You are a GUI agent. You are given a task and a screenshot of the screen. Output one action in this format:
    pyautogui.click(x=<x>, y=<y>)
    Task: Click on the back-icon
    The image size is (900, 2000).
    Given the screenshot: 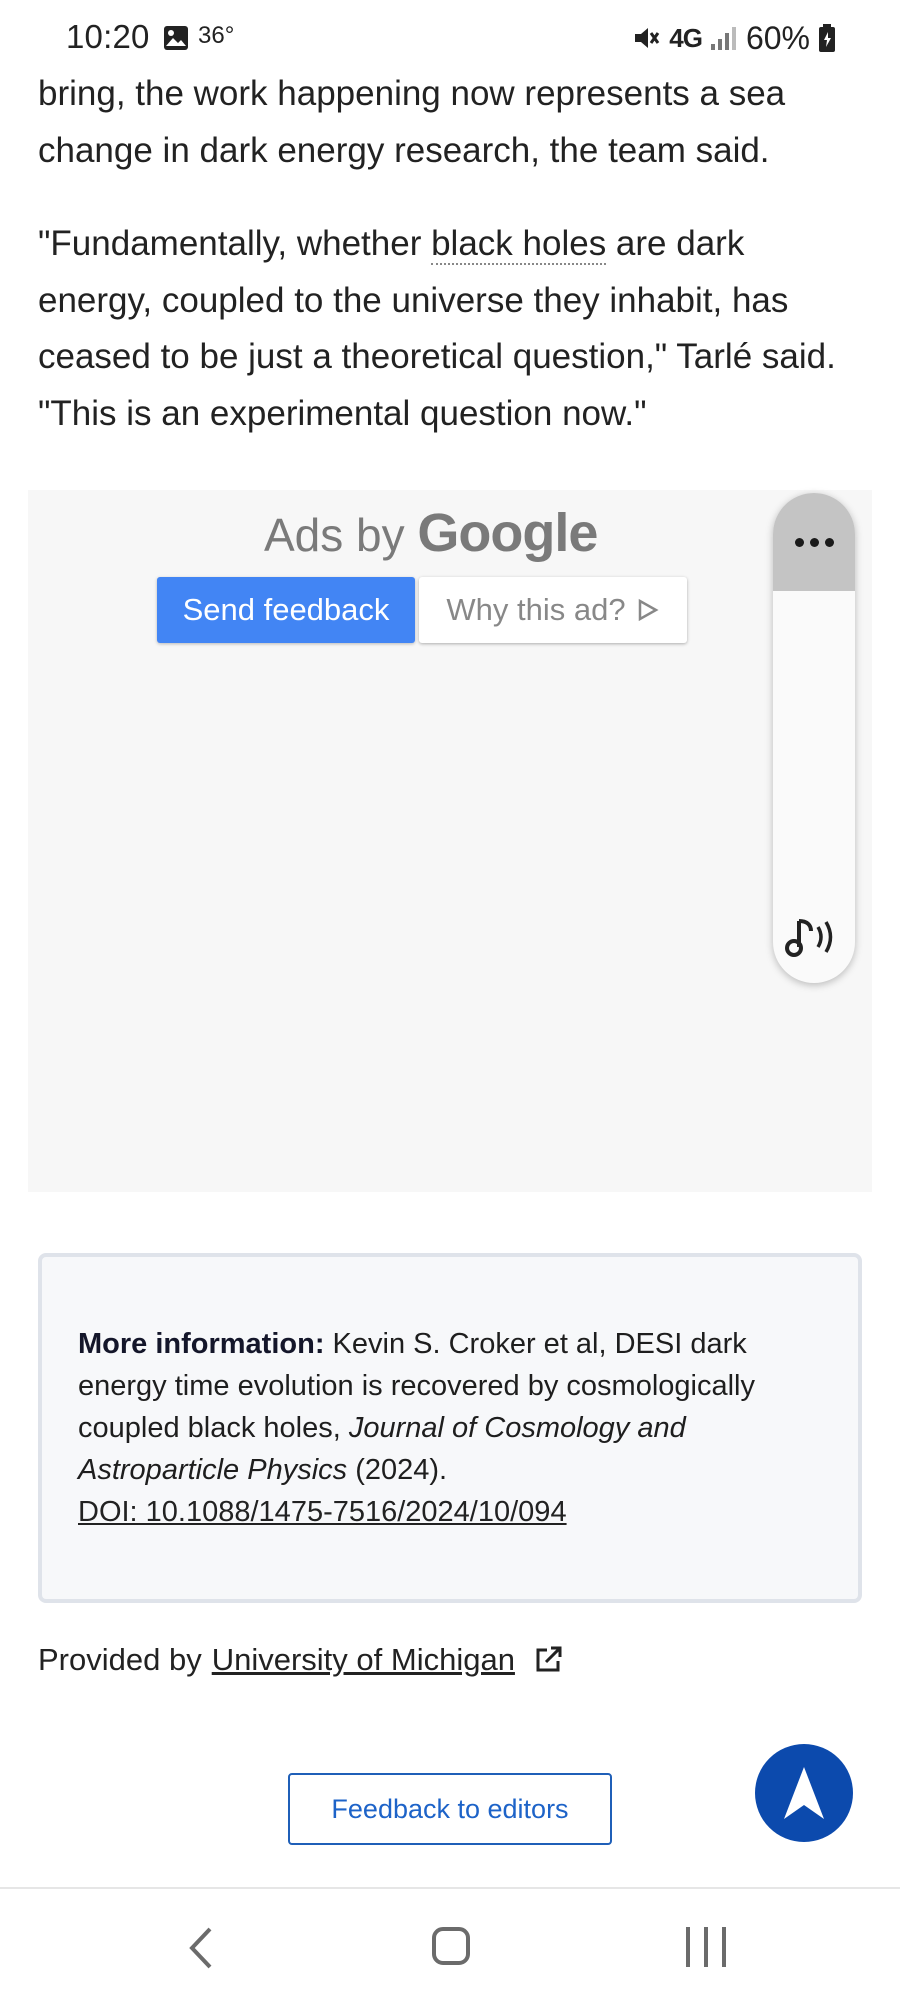 What is the action you would take?
    pyautogui.click(x=201, y=1948)
    